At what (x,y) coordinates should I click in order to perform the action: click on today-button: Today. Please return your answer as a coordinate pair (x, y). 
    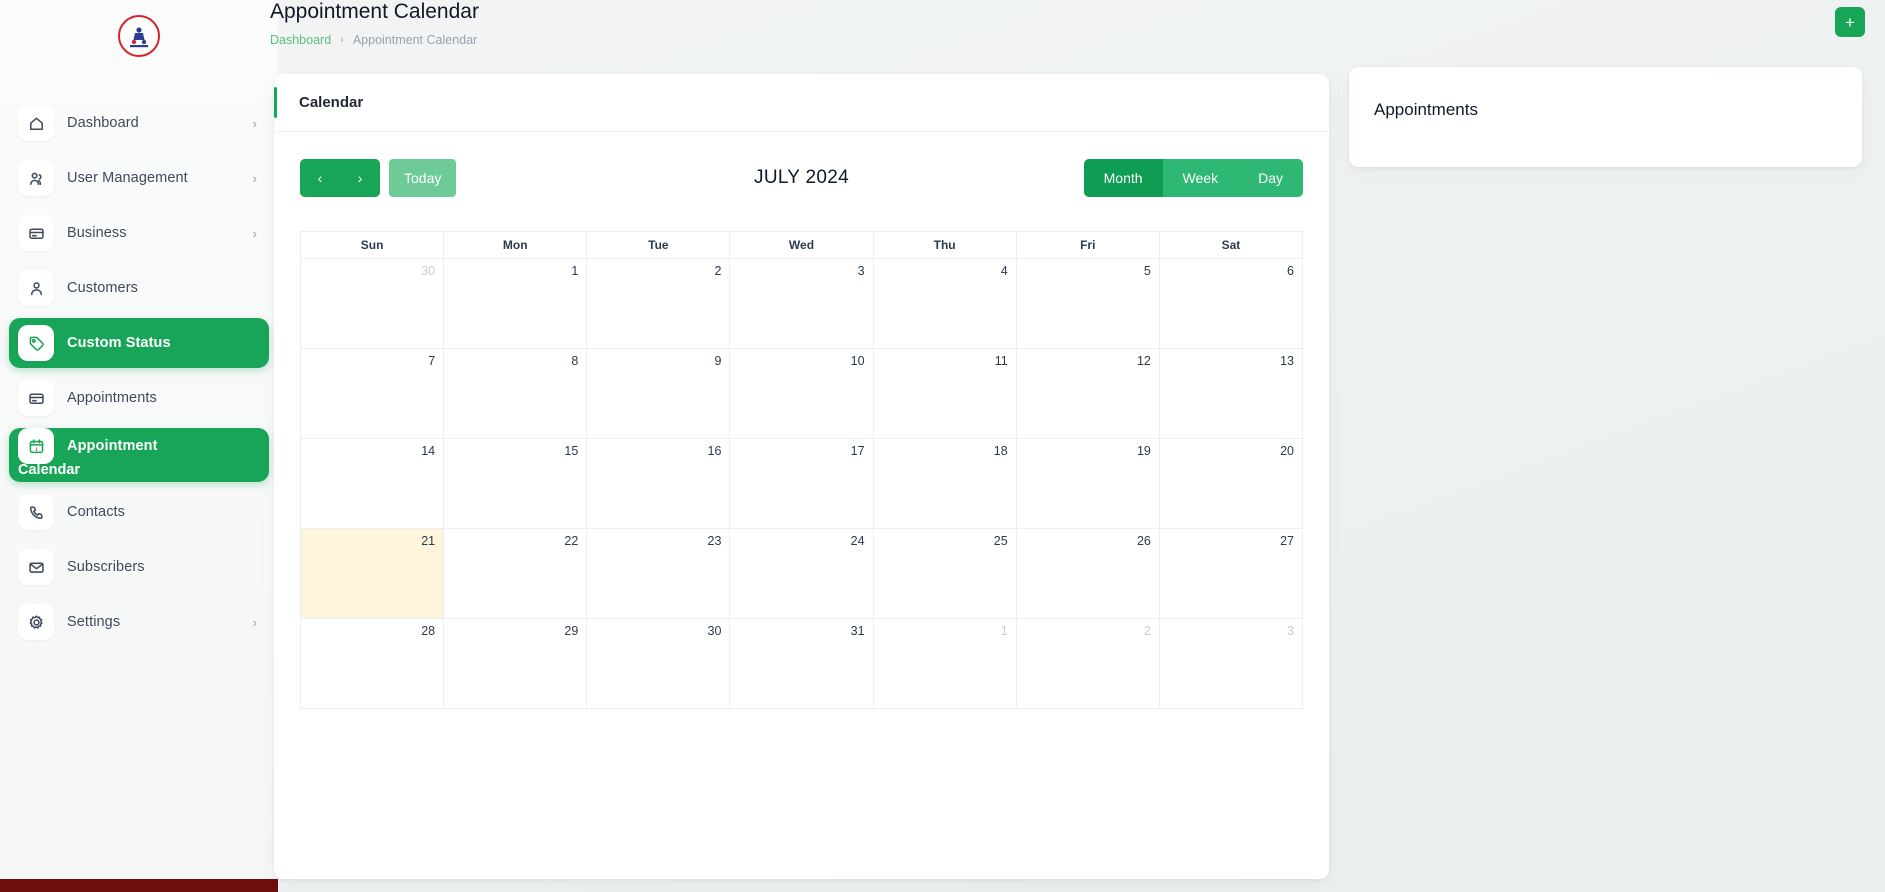
    Looking at the image, I should click on (423, 178).